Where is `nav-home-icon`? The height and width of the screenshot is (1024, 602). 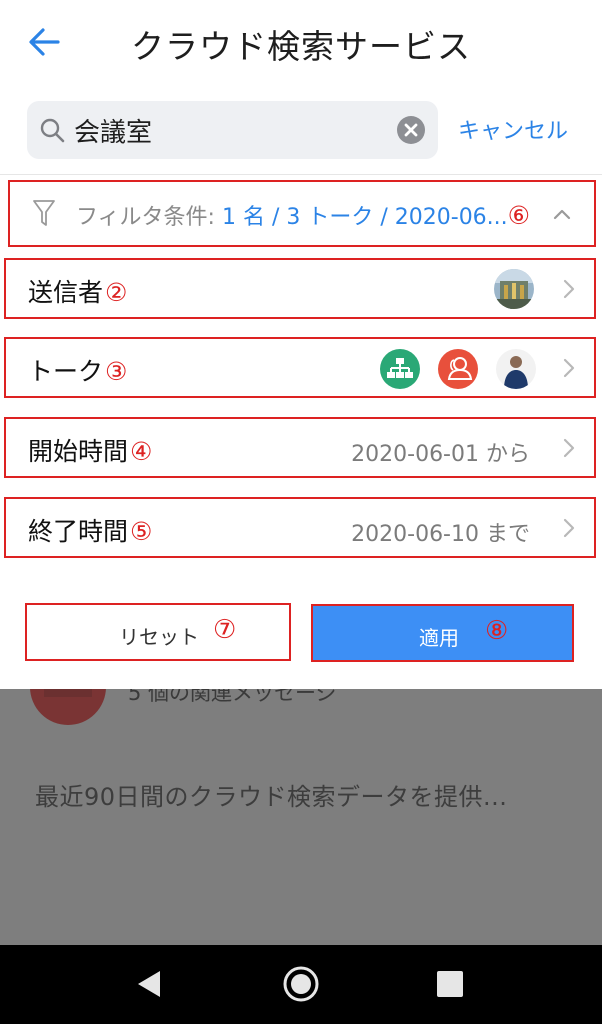
nav-home-icon is located at coordinates (301, 984).